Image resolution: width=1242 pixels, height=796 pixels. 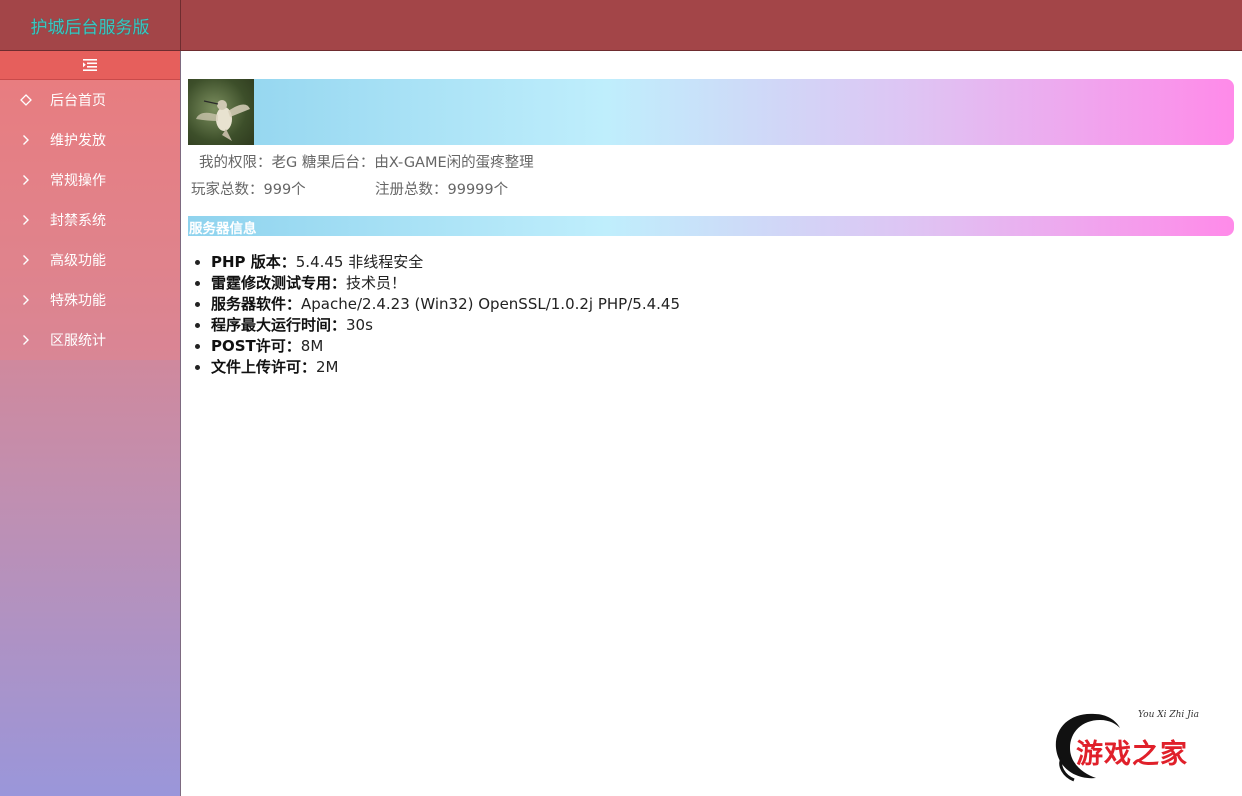 What do you see at coordinates (26, 100) in the screenshot?
I see `diamond-icon` at bounding box center [26, 100].